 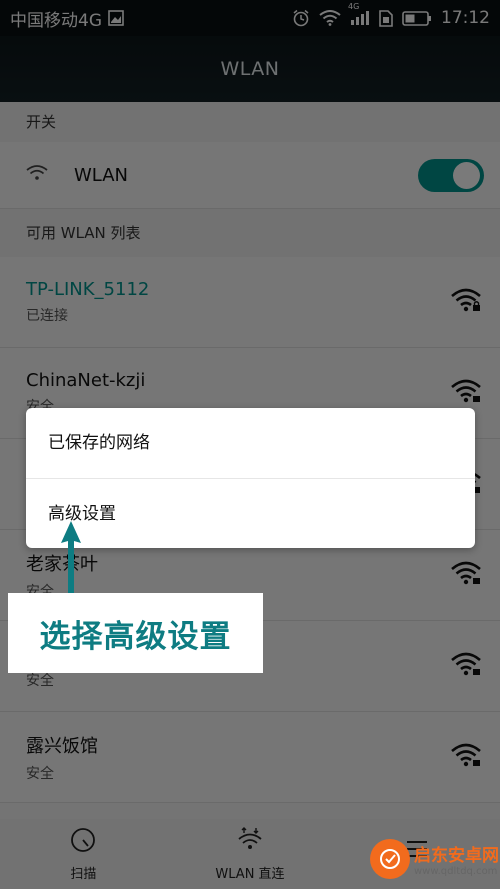 I want to click on scan-icon, so click(x=83, y=842).